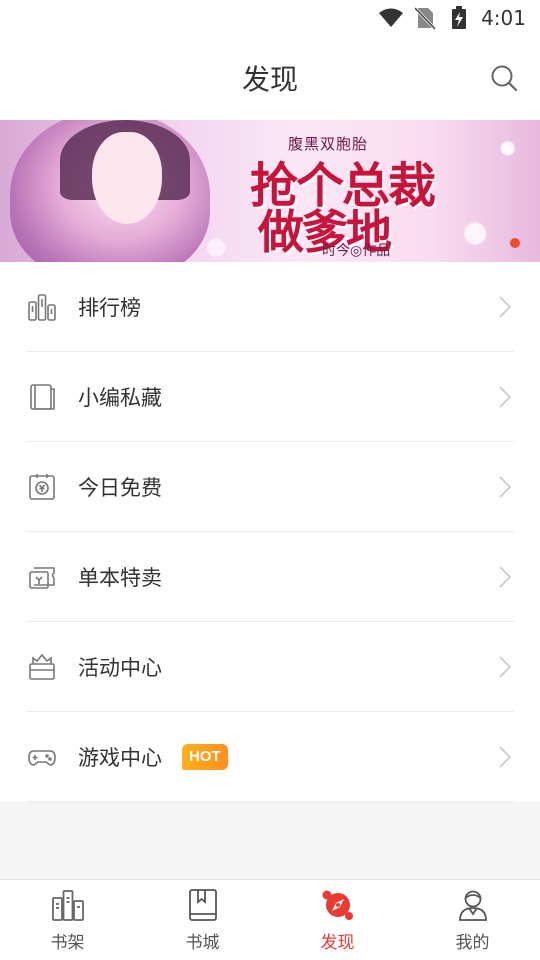 The image size is (540, 960). I want to click on profile-icon, so click(473, 906).